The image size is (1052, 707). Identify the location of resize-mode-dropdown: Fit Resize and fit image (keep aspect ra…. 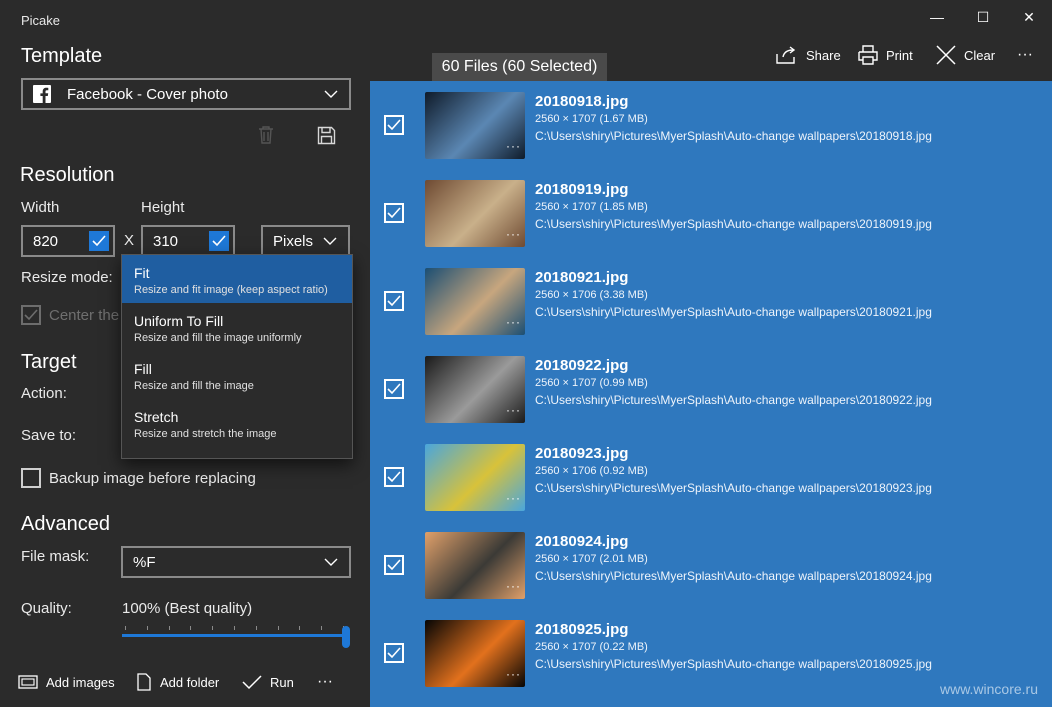
(237, 356).